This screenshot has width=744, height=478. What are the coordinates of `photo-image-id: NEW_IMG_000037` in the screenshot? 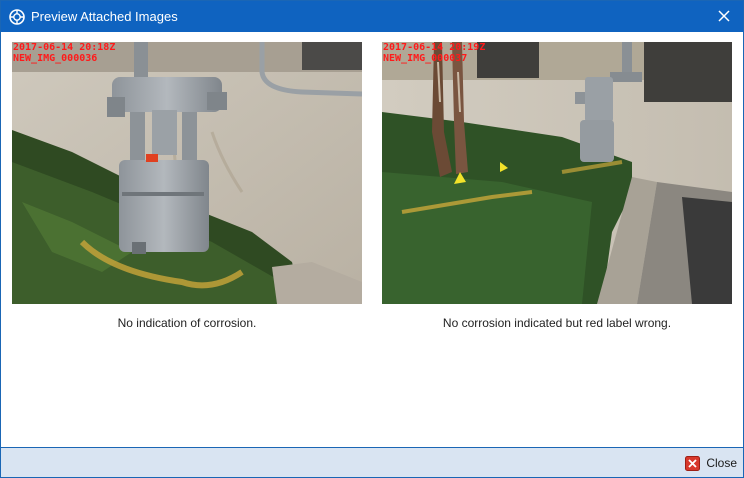 It's located at (425, 58).